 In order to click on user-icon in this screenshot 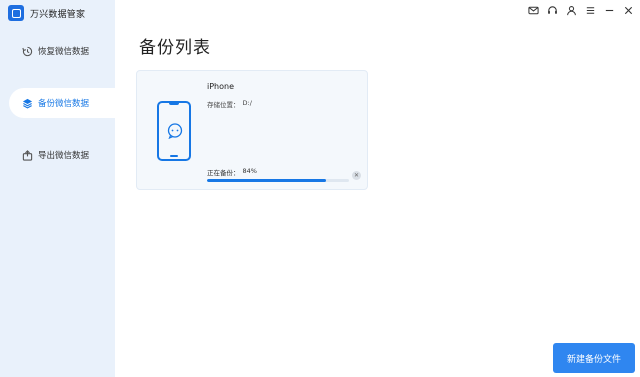, I will do `click(571, 10)`.